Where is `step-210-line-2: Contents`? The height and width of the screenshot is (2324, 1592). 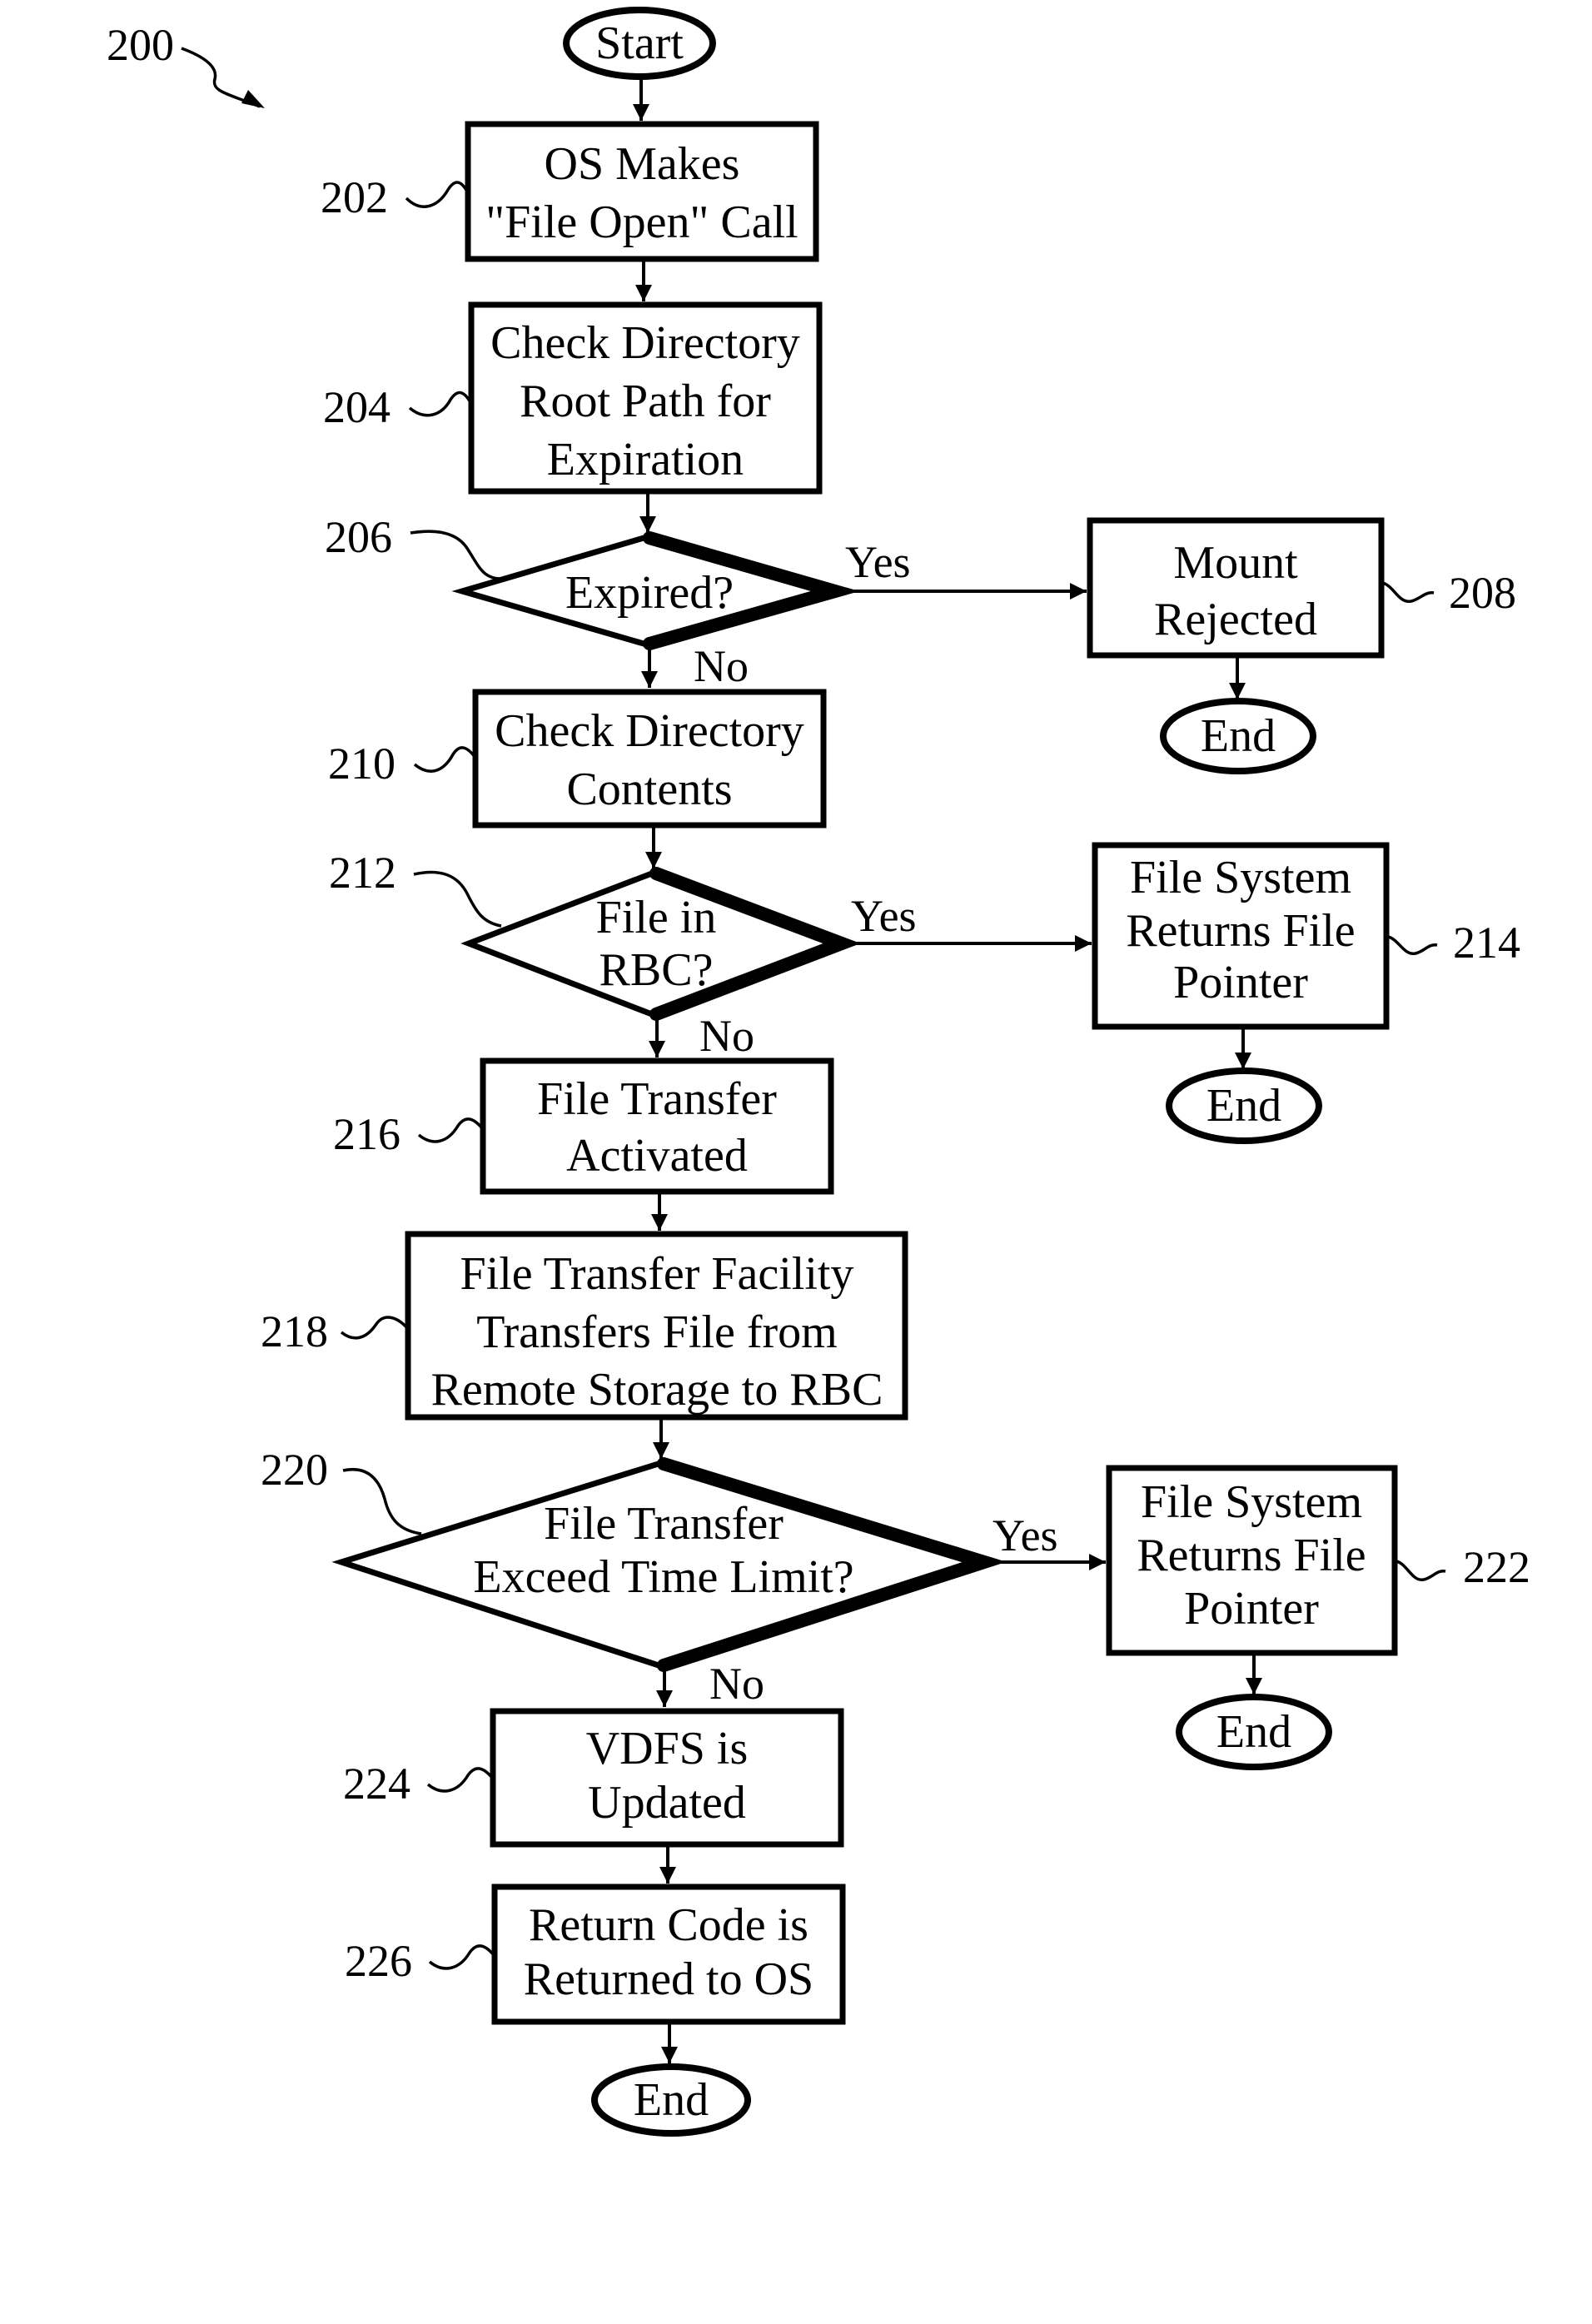
step-210-line-2: Contents is located at coordinates (649, 790).